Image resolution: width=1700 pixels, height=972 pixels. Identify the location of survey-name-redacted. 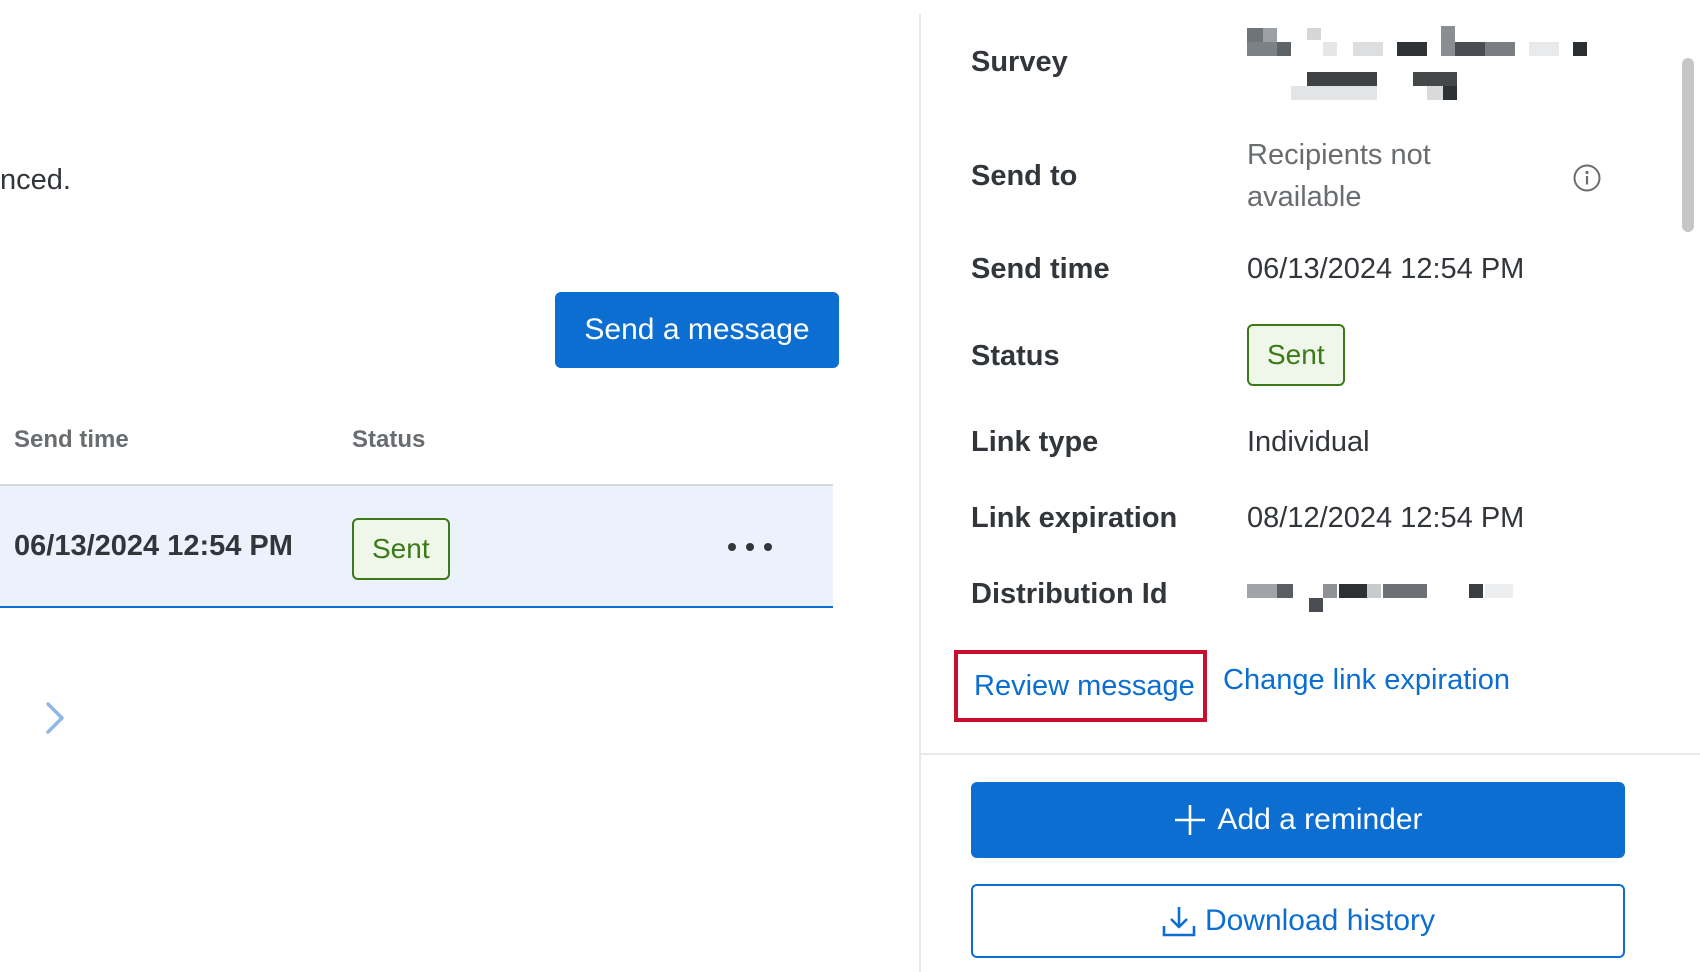
(1427, 65).